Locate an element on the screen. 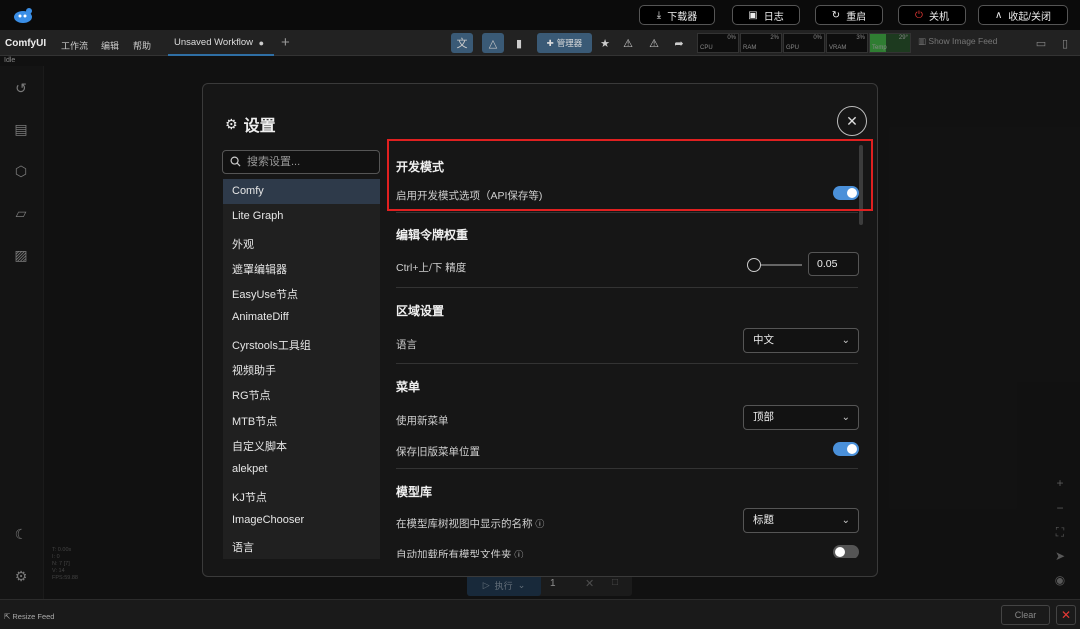 The height and width of the screenshot is (629, 1080). shutdown-label: 关机 is located at coordinates (938, 17).